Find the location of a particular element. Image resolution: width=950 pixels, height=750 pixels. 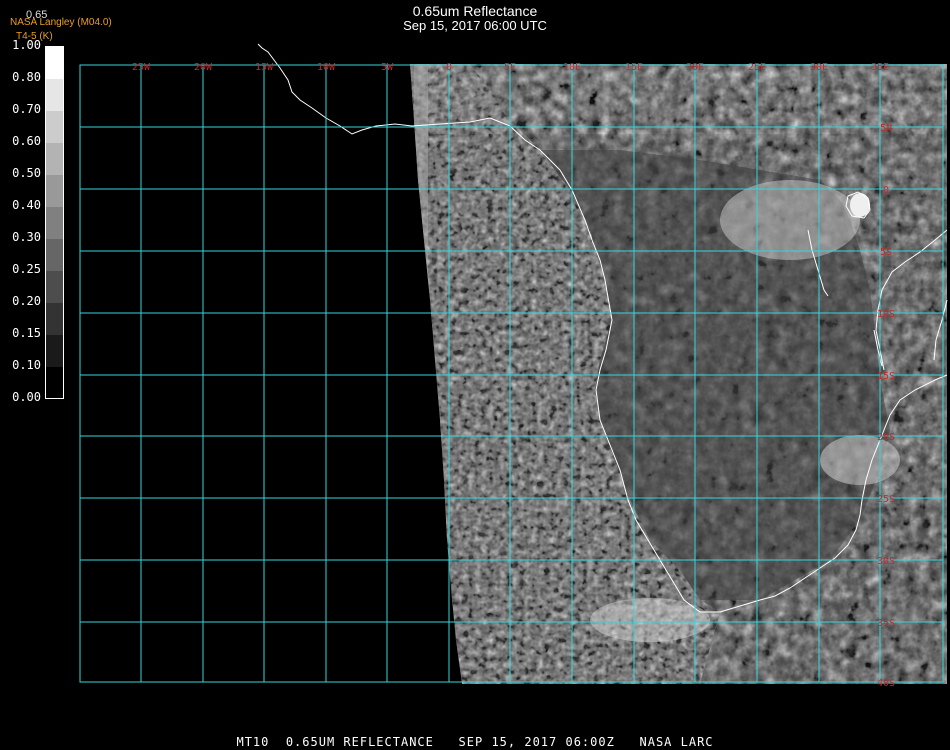

longitude-label: 0 is located at coordinates (449, 67).